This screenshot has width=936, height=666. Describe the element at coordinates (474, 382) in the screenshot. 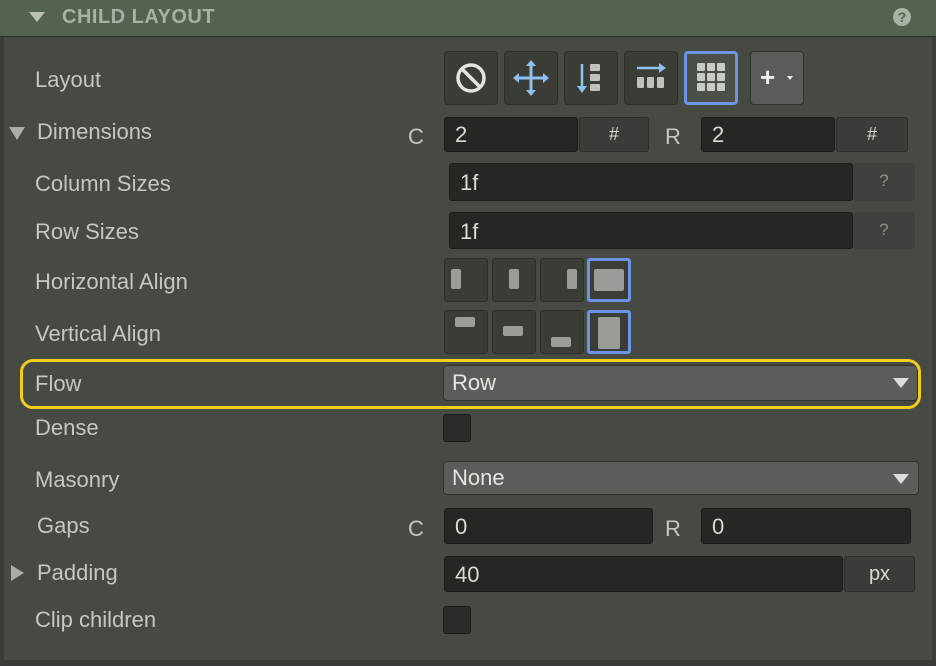

I see `flow-value: Row` at that location.